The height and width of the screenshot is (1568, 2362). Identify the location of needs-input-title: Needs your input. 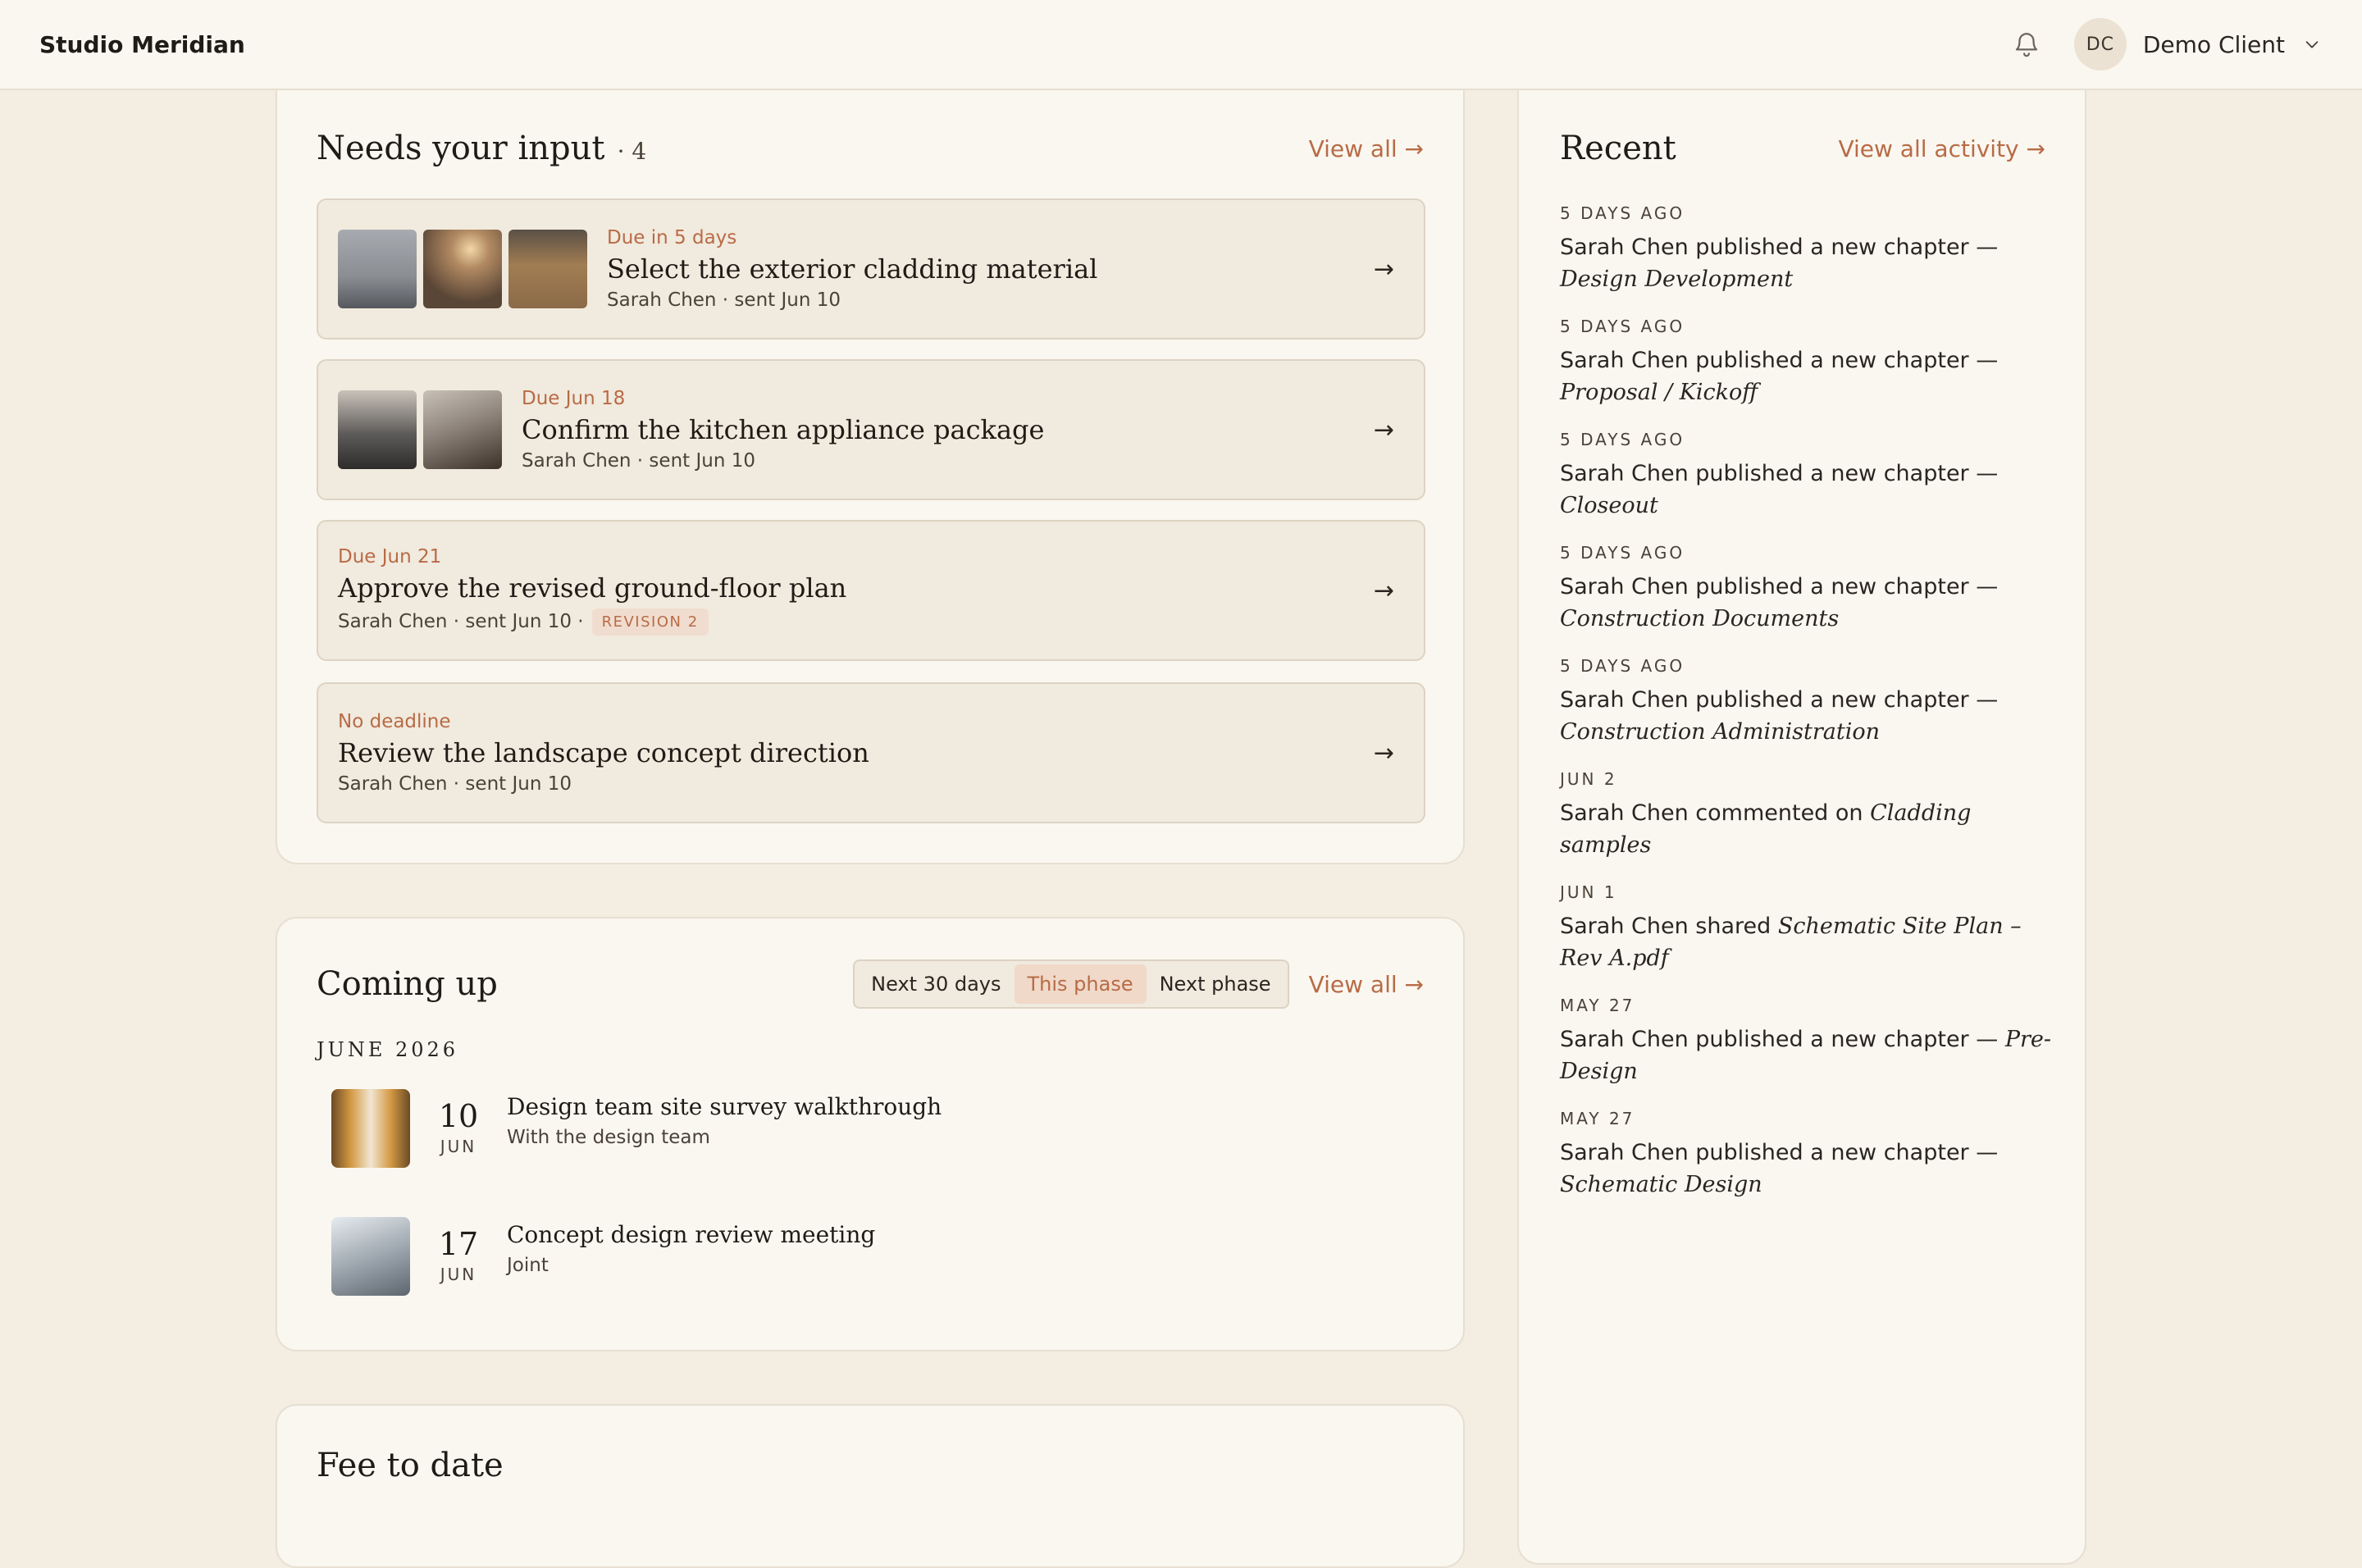
(461, 148).